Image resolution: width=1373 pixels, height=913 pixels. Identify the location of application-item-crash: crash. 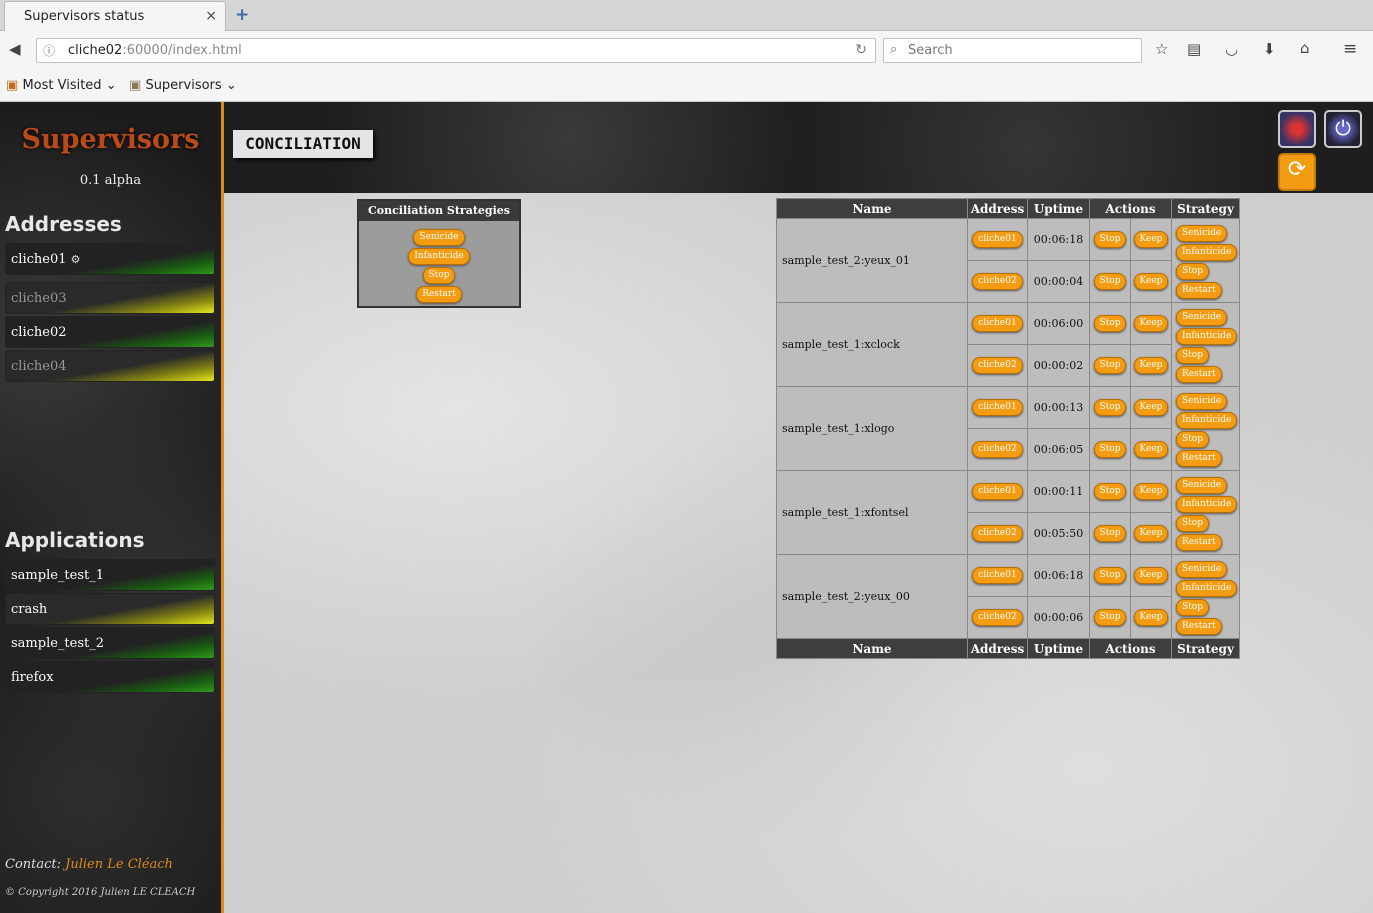
(110, 609).